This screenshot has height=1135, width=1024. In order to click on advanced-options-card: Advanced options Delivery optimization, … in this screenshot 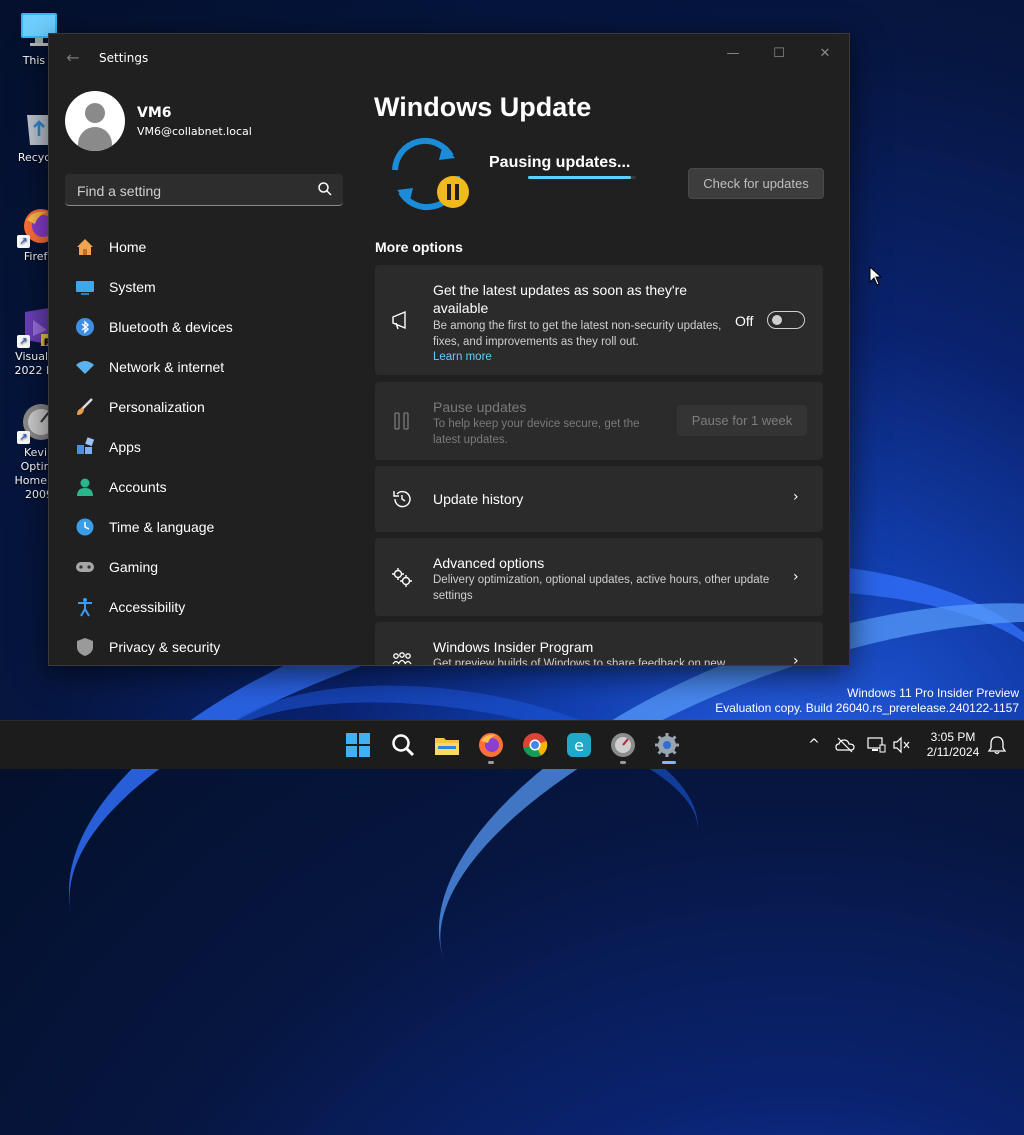, I will do `click(599, 577)`.